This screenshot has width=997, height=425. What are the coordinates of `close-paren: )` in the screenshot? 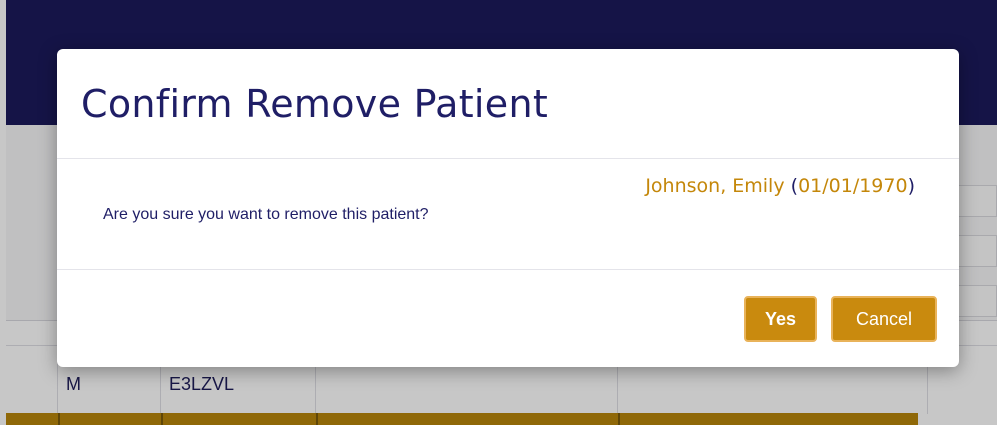 It's located at (911, 186).